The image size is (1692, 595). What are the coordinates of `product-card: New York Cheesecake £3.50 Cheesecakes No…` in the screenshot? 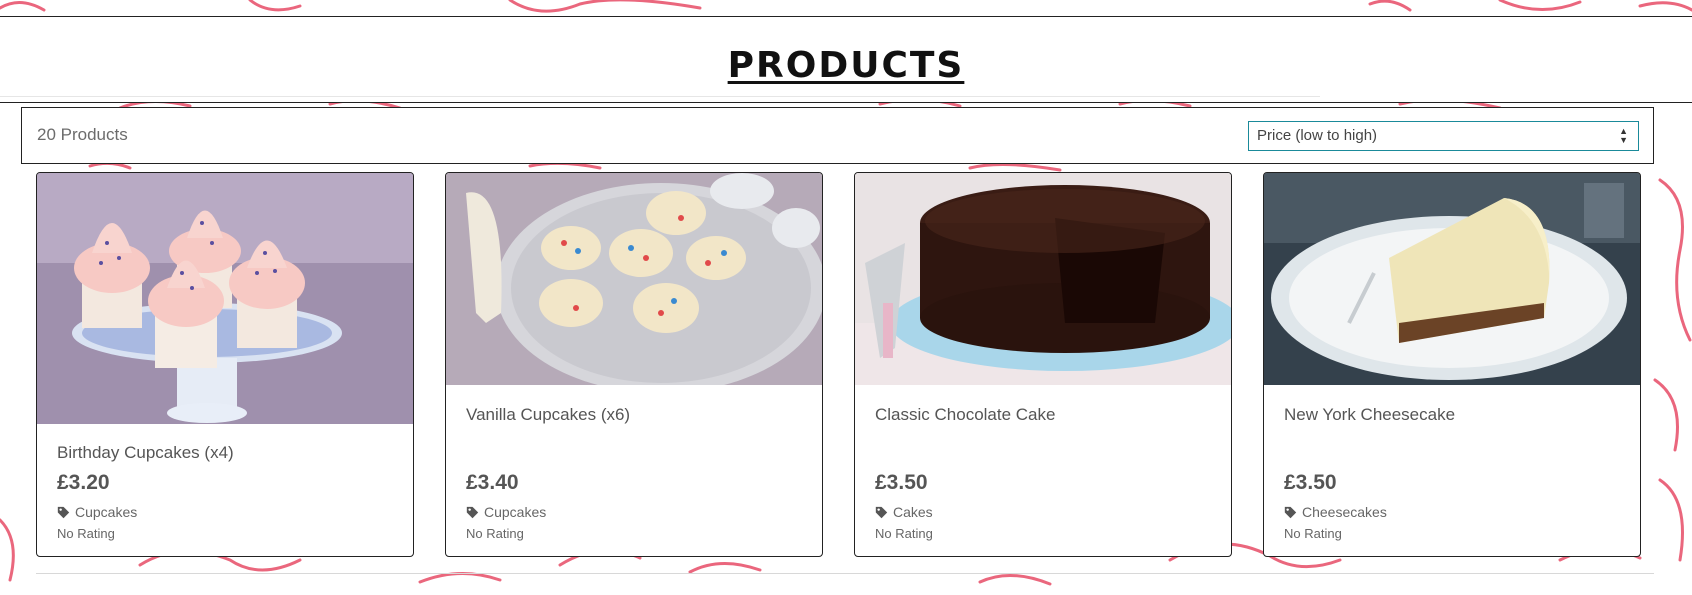 It's located at (1452, 364).